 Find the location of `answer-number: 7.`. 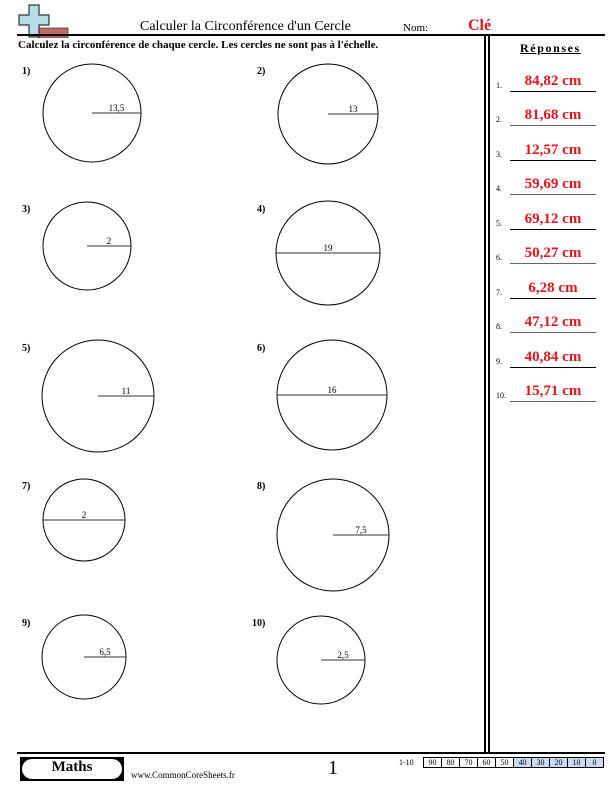

answer-number: 7. is located at coordinates (499, 292).